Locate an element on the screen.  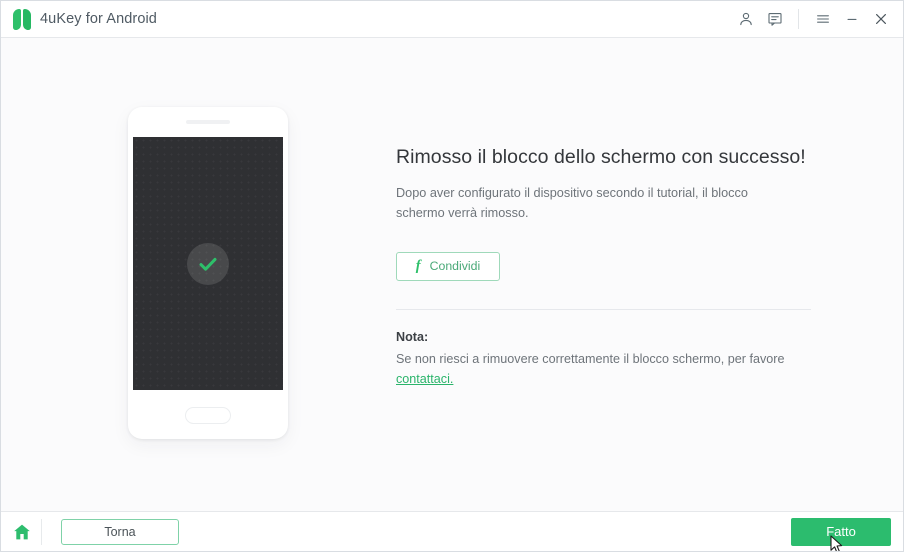
minimize-icon is located at coordinates (851, 19).